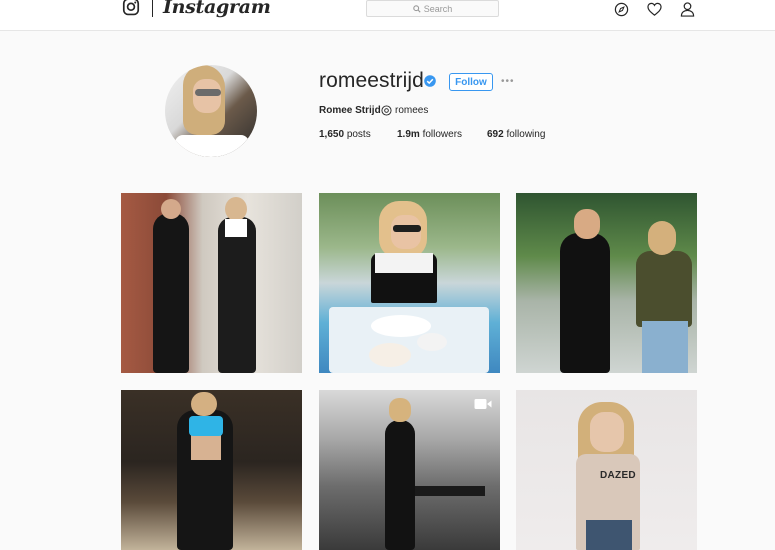 The height and width of the screenshot is (550, 775). What do you see at coordinates (618, 475) in the screenshot?
I see `shirt-text: DAZED` at bounding box center [618, 475].